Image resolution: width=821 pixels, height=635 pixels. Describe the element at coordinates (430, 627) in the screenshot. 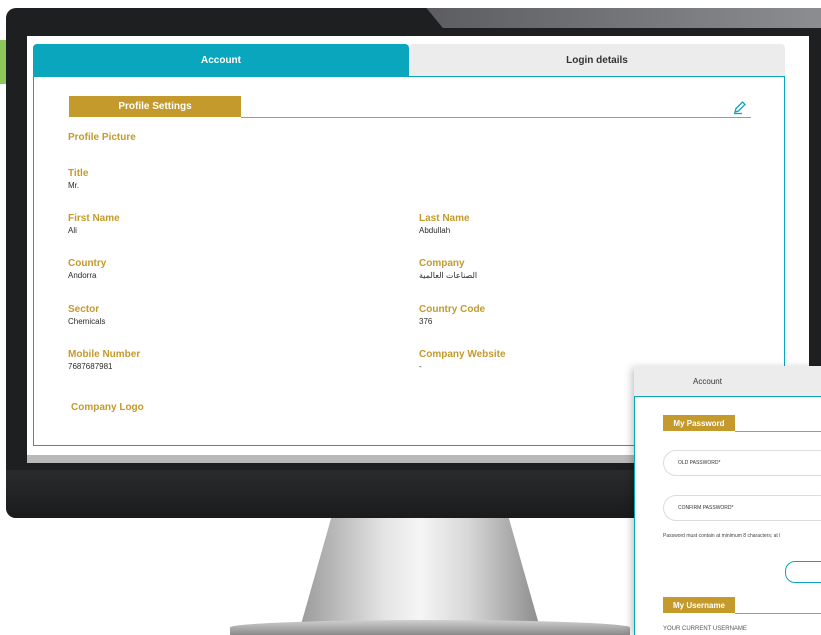

I see `monitor-base` at that location.